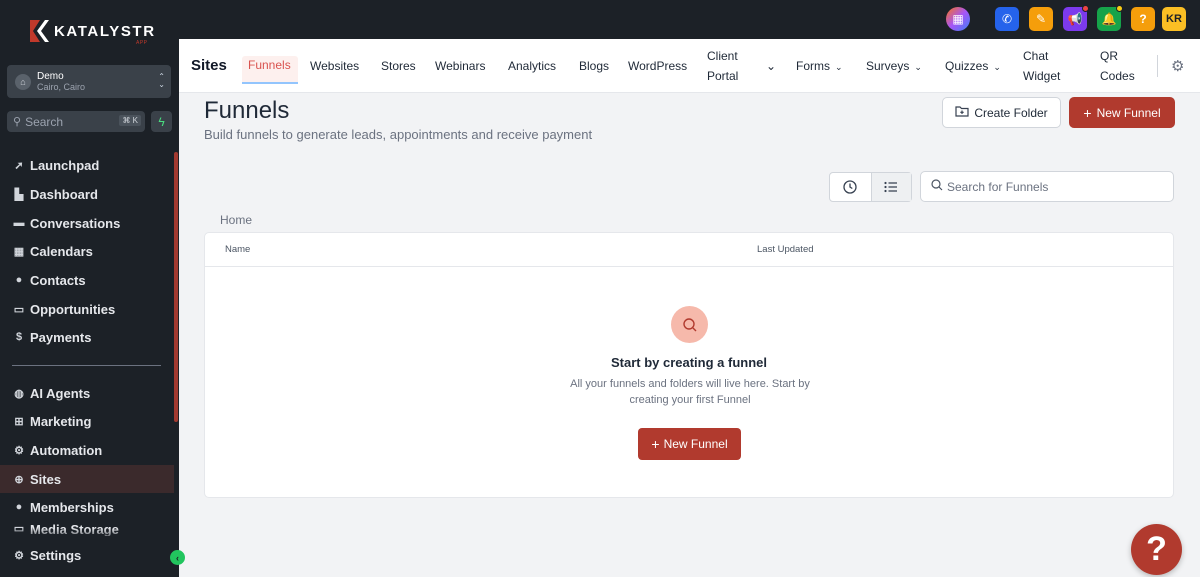 This screenshot has width=1200, height=577. I want to click on robot-icon: ◍, so click(19, 393).